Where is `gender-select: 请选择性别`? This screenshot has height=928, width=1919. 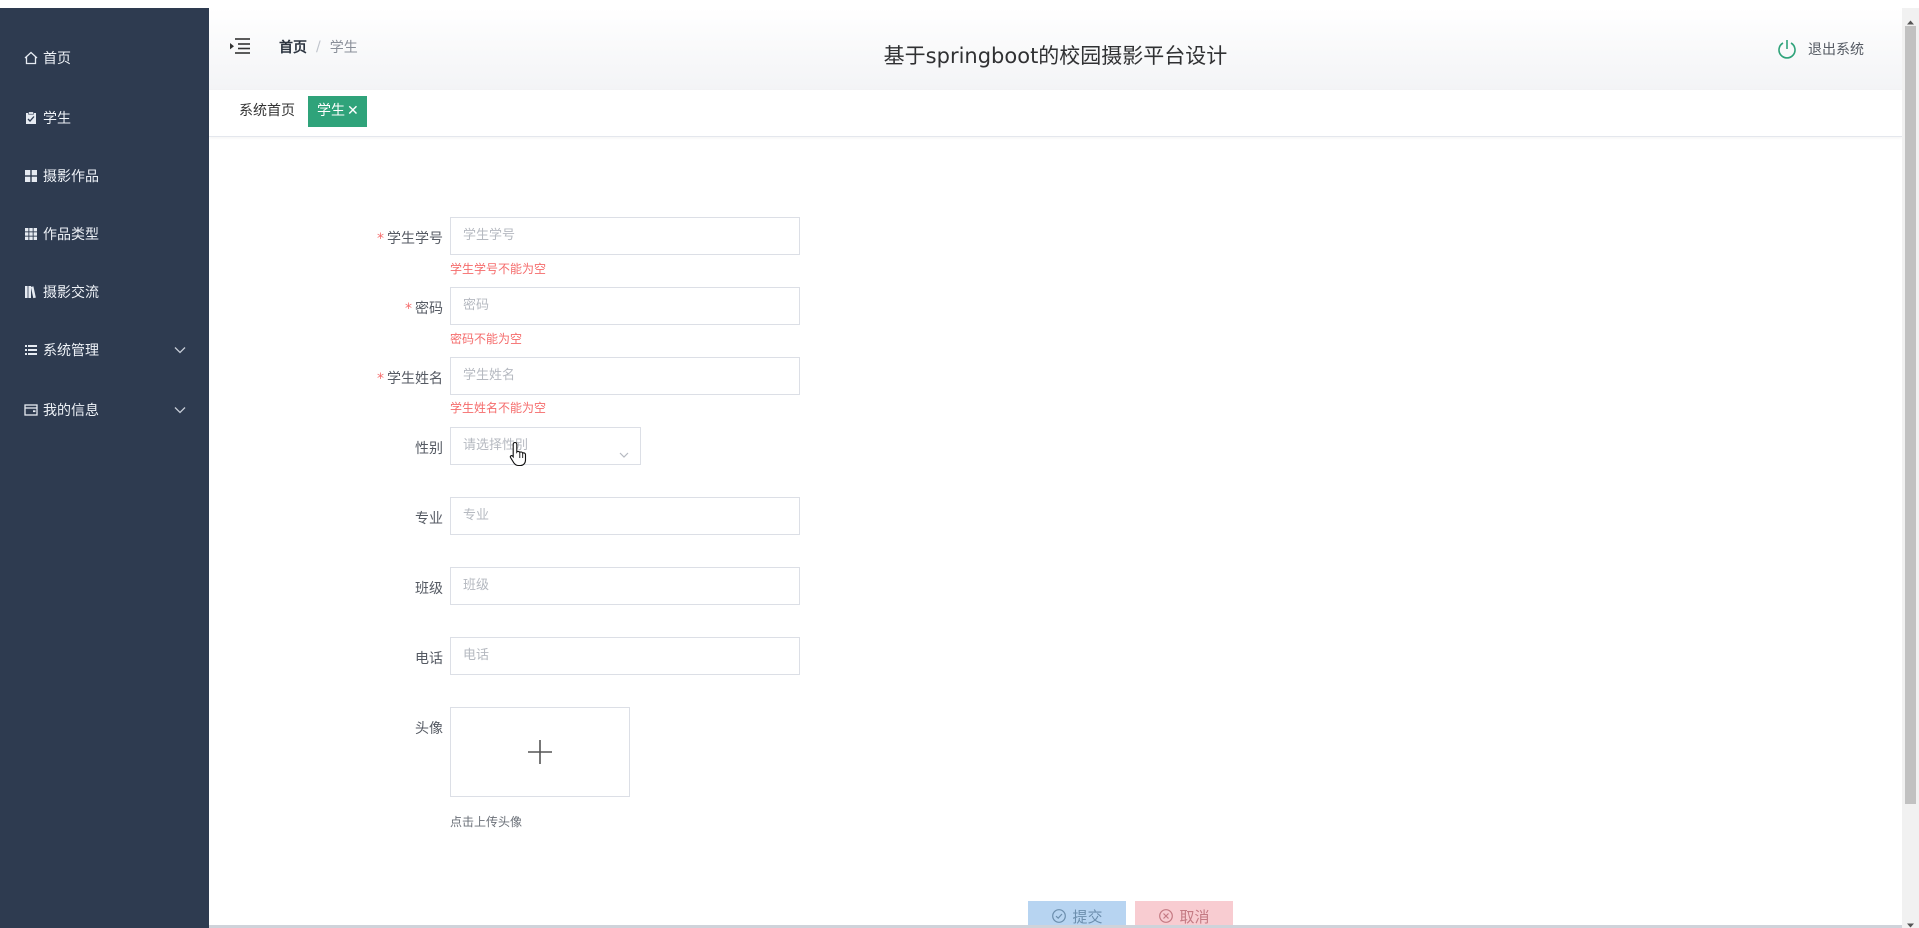 gender-select: 请选择性别 is located at coordinates (545, 446).